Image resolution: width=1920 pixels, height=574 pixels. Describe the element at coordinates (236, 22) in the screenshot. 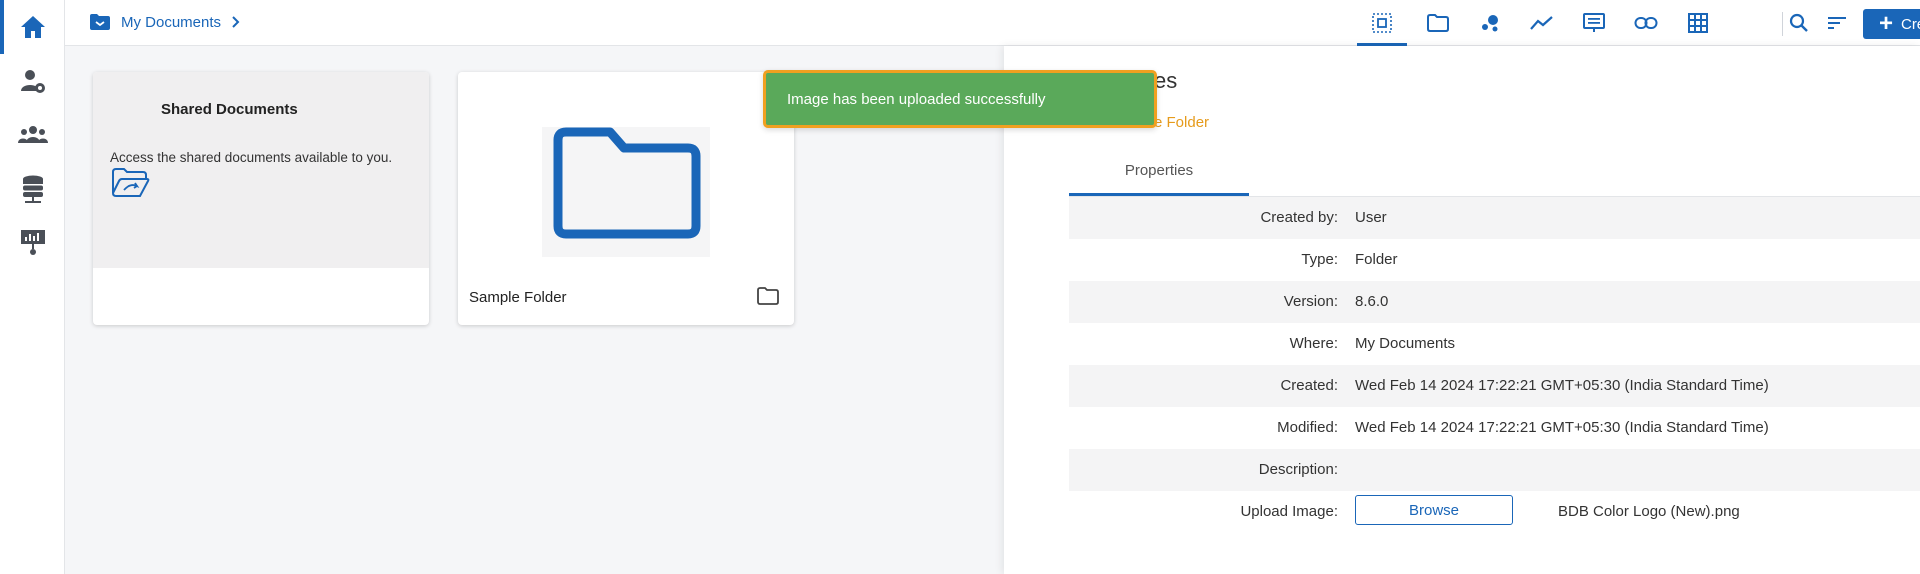

I see `chevron-right-icon` at that location.